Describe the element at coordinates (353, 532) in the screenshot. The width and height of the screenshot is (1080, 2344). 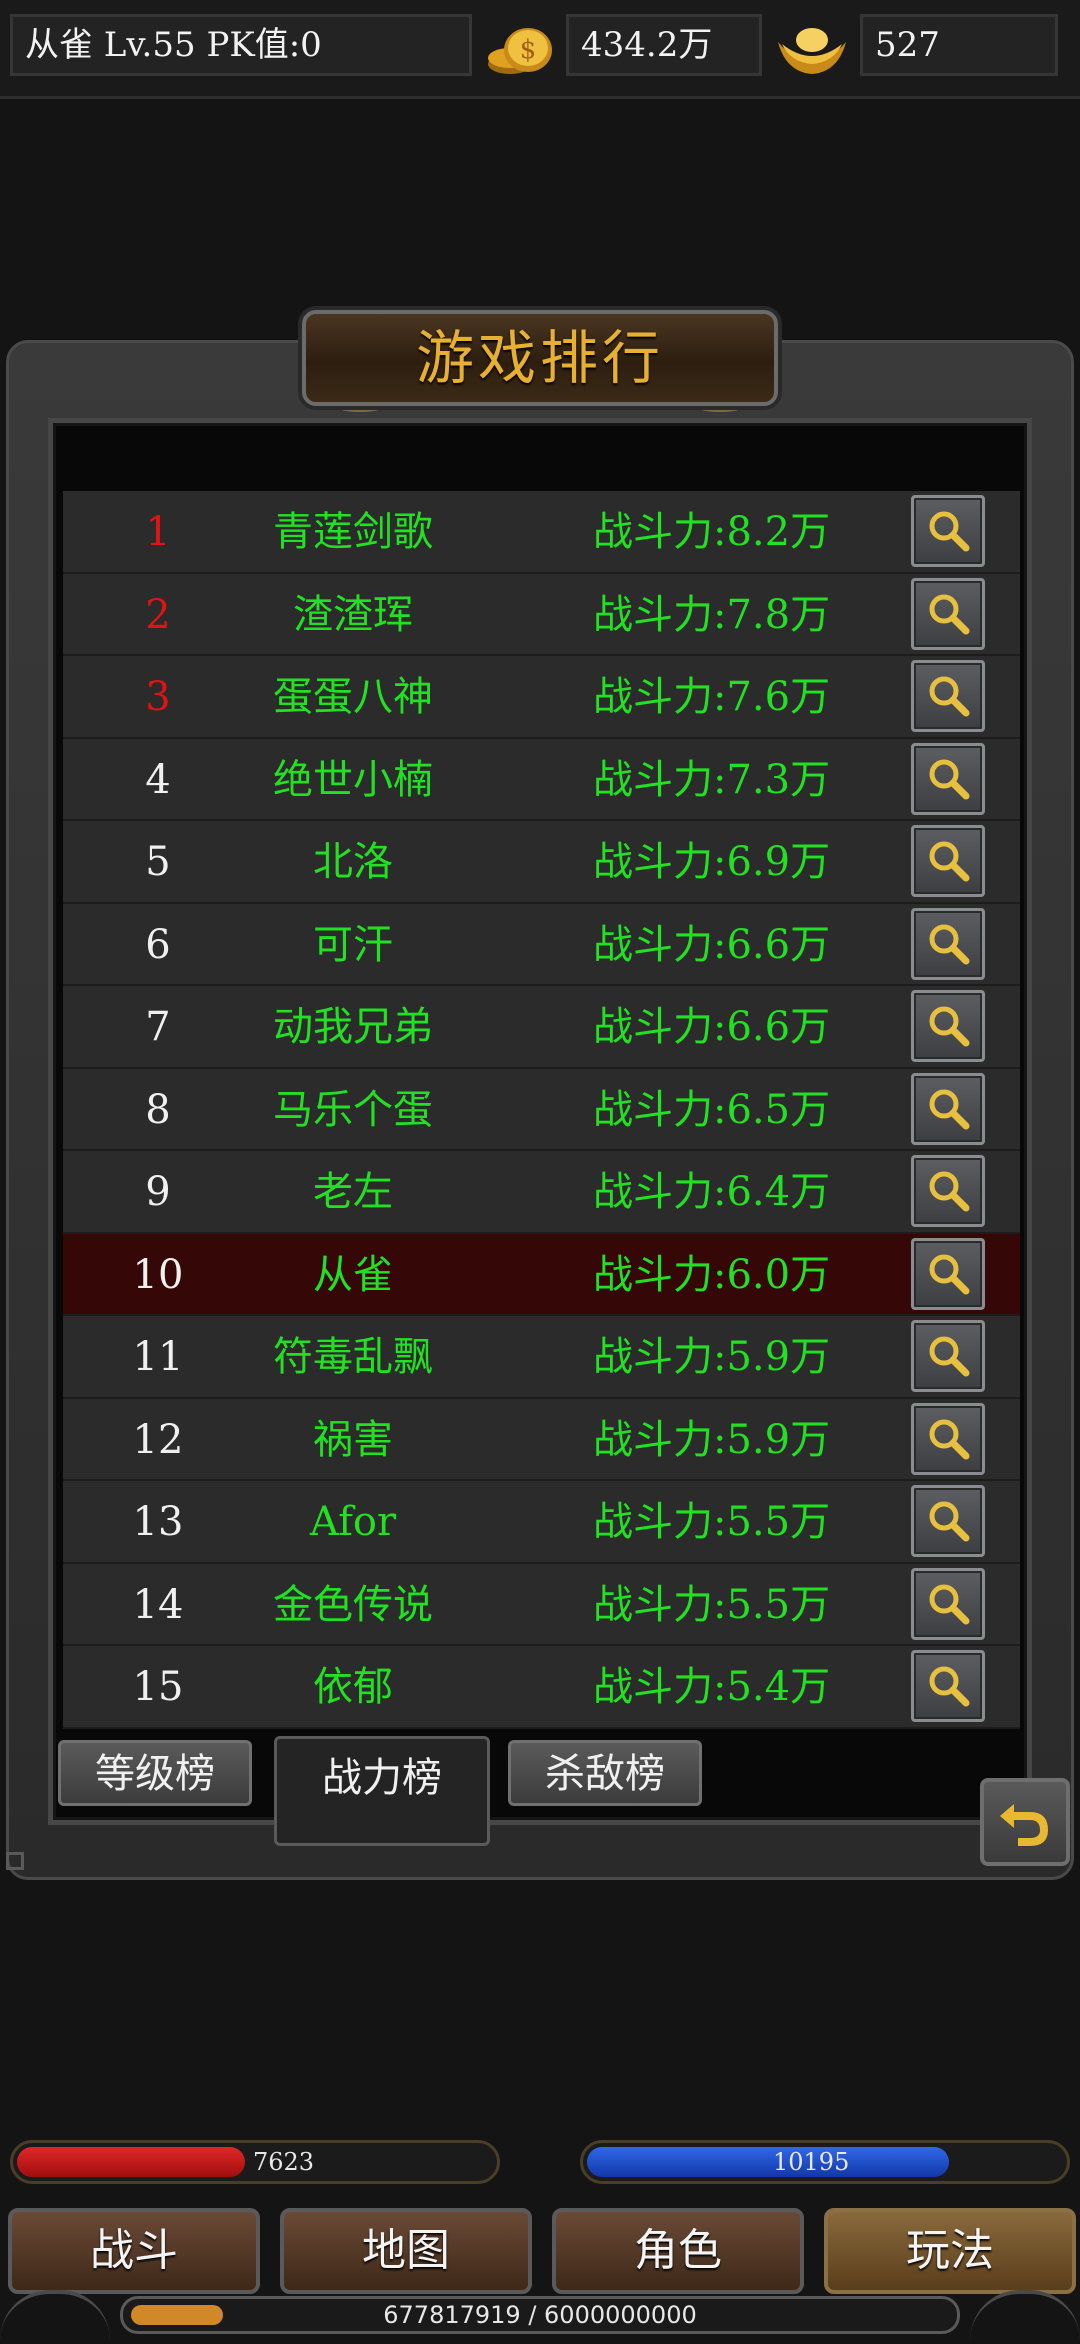
I see `player-name: 青莲剑歌` at that location.